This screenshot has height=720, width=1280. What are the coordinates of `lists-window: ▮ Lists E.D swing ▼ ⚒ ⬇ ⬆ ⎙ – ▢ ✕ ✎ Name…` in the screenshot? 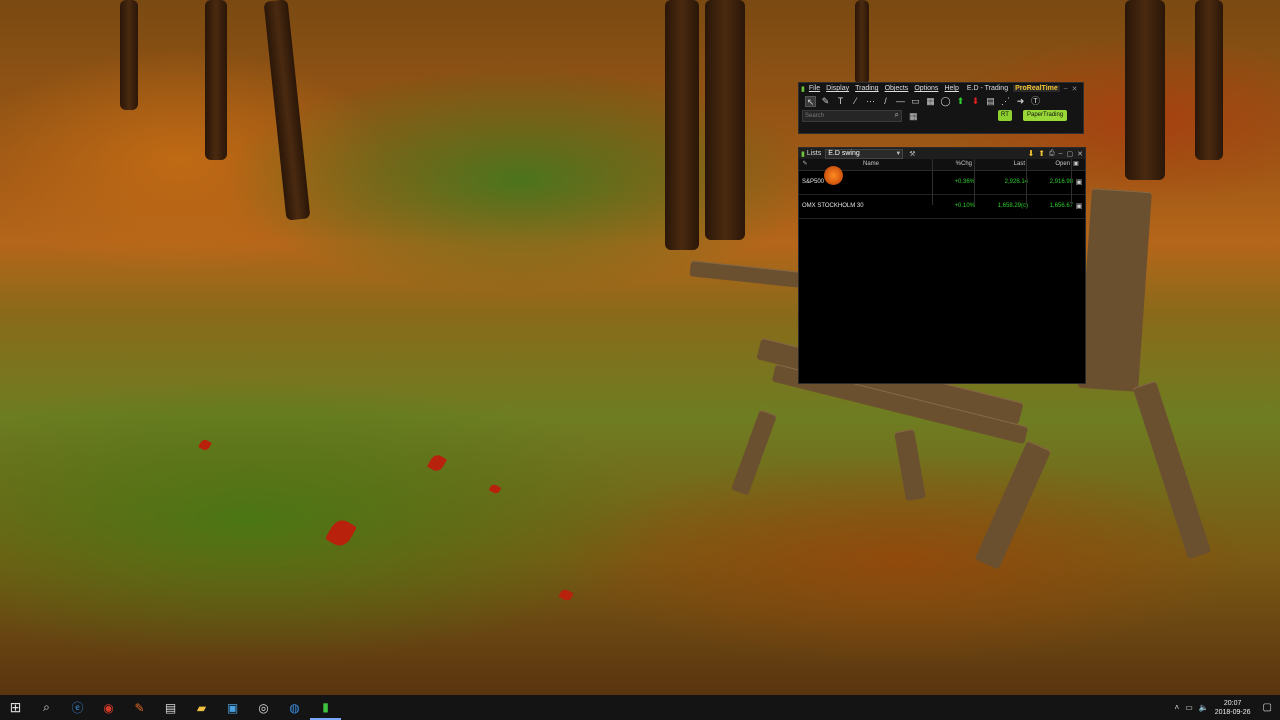 It's located at (942, 265).